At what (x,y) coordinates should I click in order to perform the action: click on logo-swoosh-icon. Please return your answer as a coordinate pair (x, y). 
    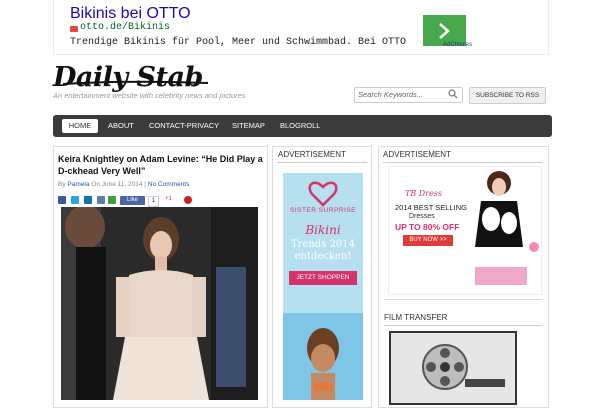
    Looking at the image, I should click on (135, 82).